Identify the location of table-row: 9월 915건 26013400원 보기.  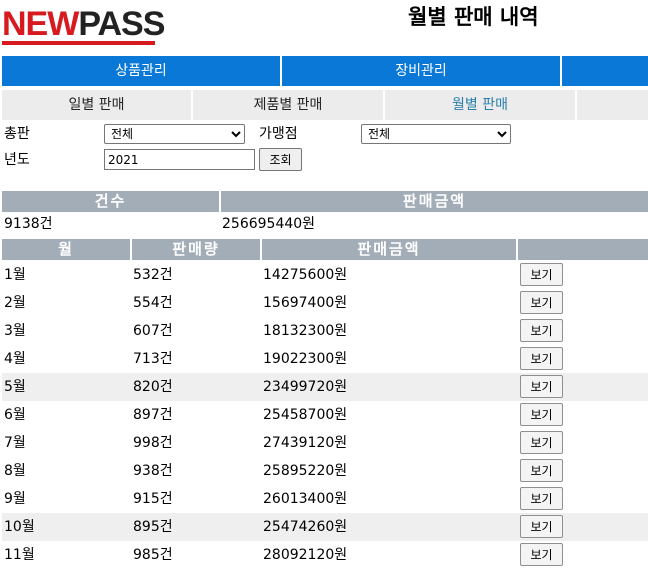
(325, 499).